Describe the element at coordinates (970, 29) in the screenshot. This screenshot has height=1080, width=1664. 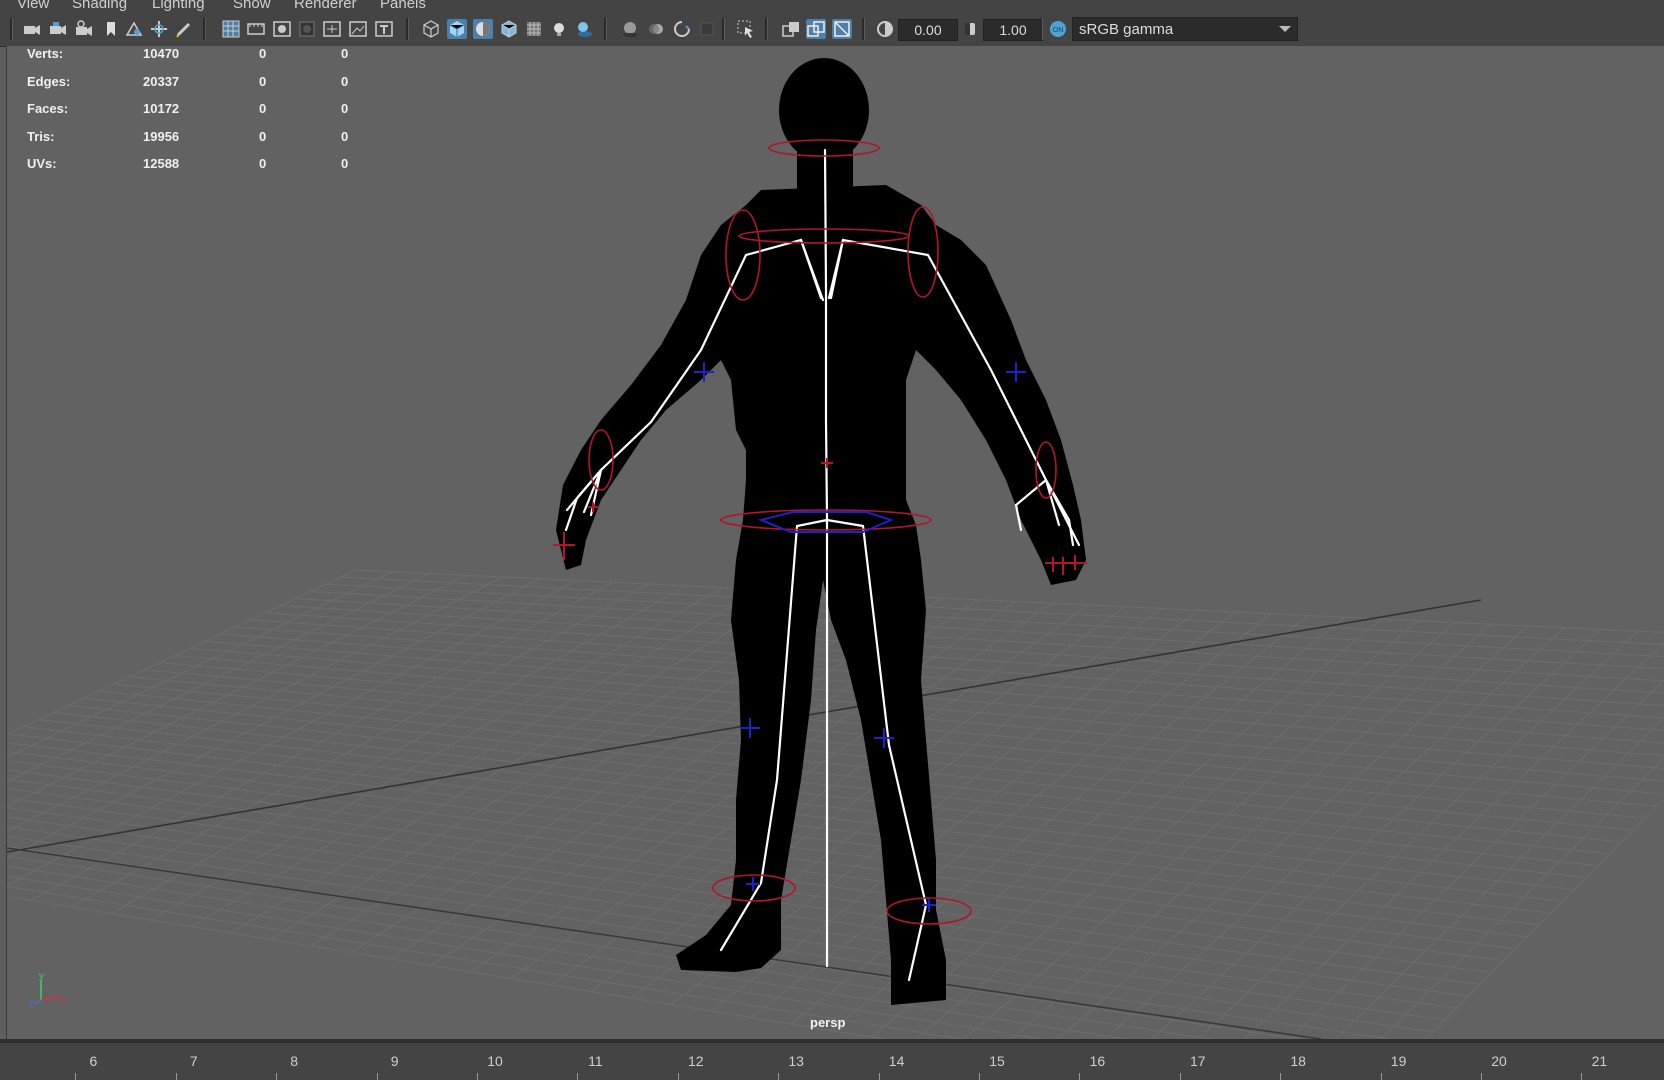
I see `gamma-icon` at that location.